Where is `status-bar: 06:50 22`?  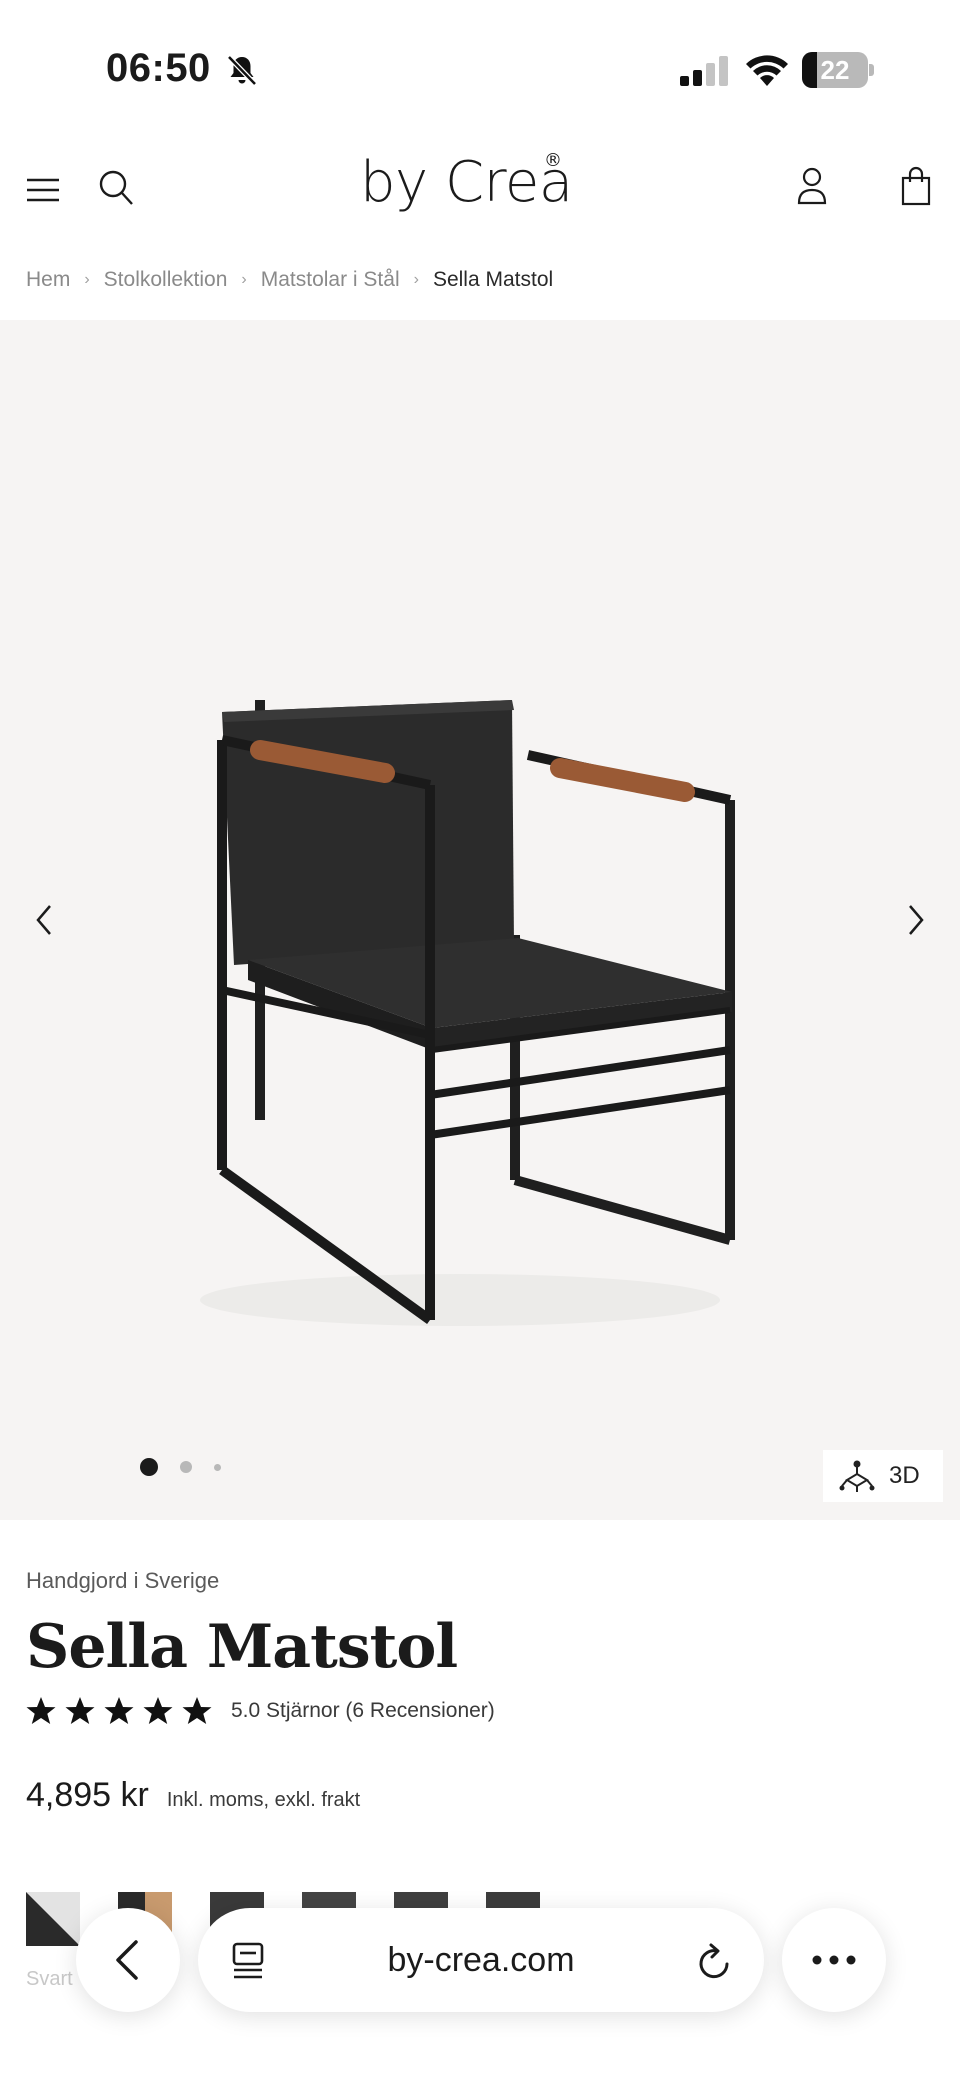 status-bar: 06:50 22 is located at coordinates (480, 70).